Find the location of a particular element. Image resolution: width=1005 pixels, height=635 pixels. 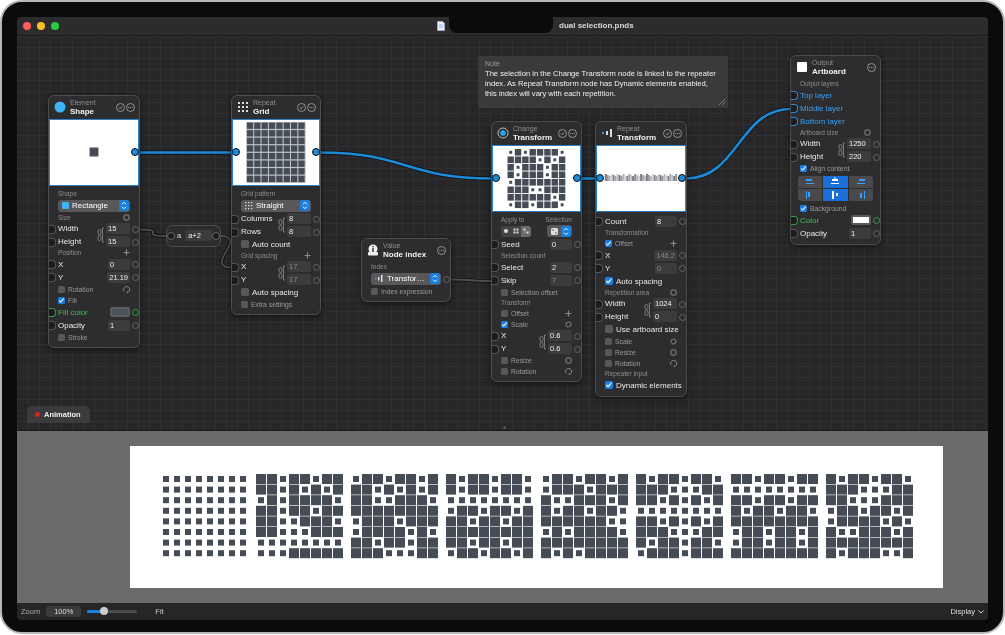

dropdown: Rectangle is located at coordinates (94, 205).